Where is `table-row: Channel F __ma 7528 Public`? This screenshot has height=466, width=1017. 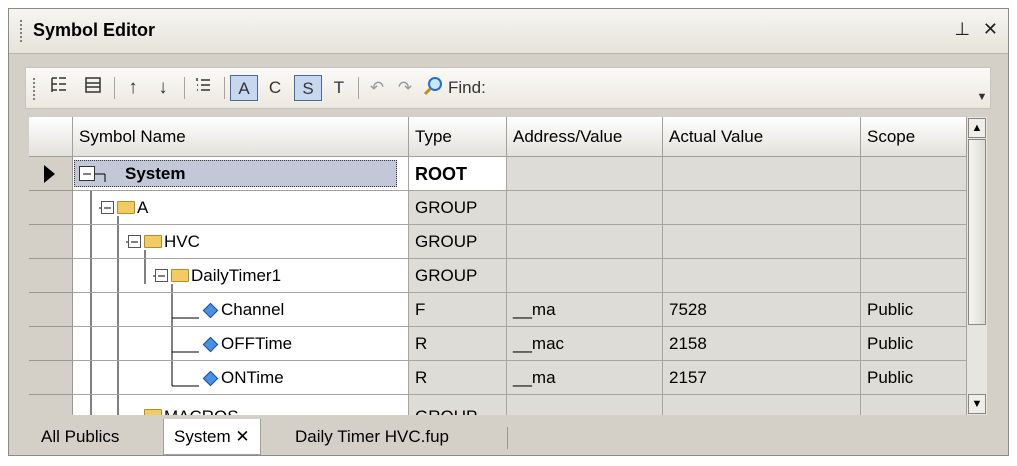
table-row: Channel F __ma 7528 Public is located at coordinates (508, 310).